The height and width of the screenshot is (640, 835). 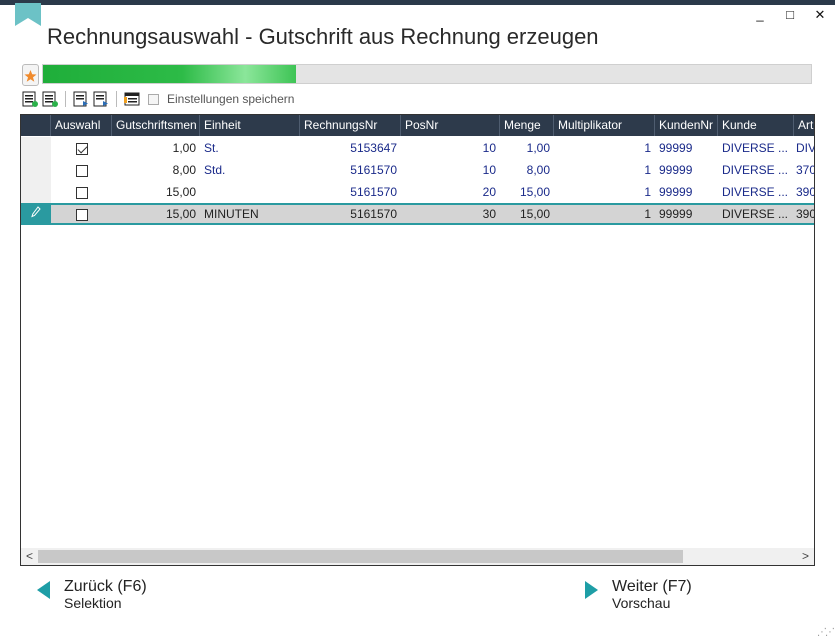 I want to click on back-sublabel: Selektion, so click(x=93, y=603).